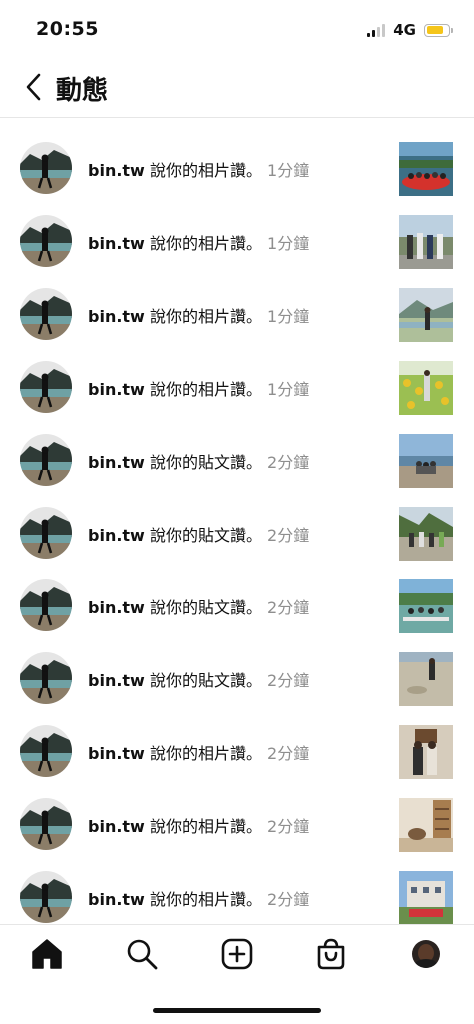 This screenshot has width=474, height=1024. What do you see at coordinates (404, 30) in the screenshot?
I see `network-type: 4G` at bounding box center [404, 30].